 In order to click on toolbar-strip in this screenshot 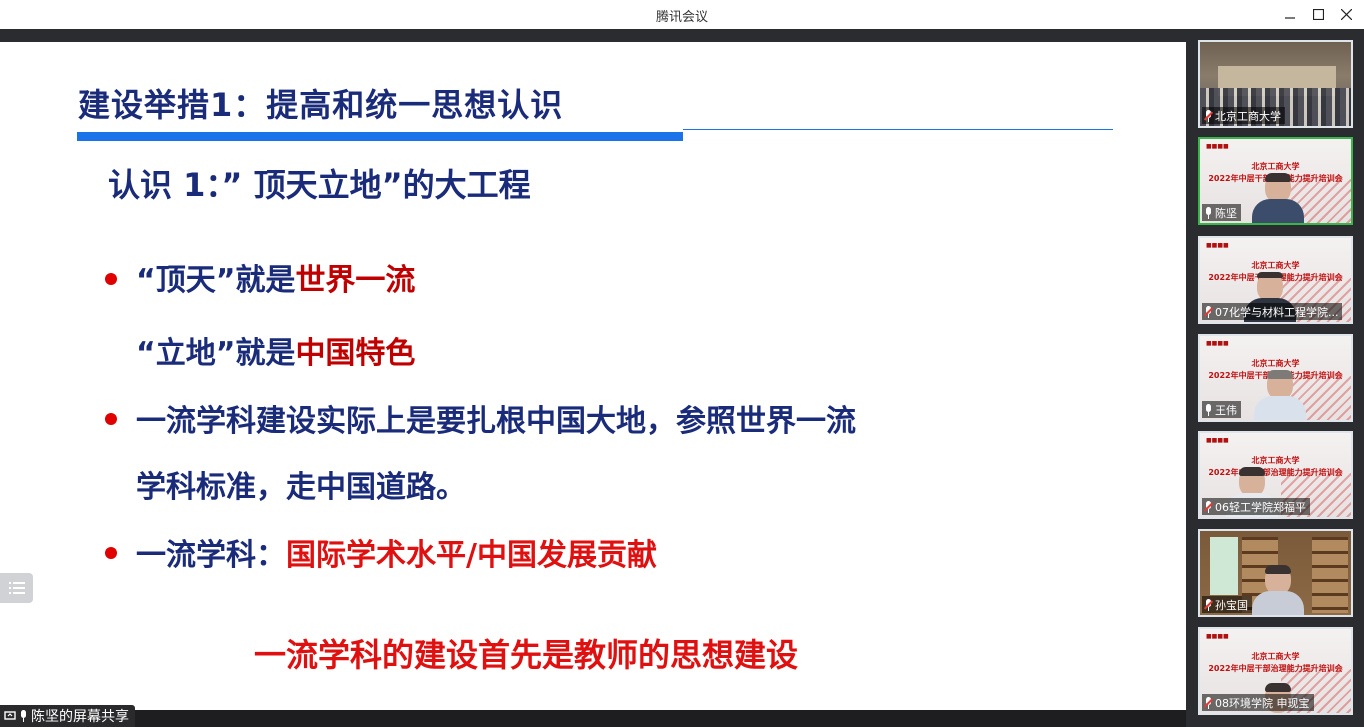, I will do `click(682, 35)`.